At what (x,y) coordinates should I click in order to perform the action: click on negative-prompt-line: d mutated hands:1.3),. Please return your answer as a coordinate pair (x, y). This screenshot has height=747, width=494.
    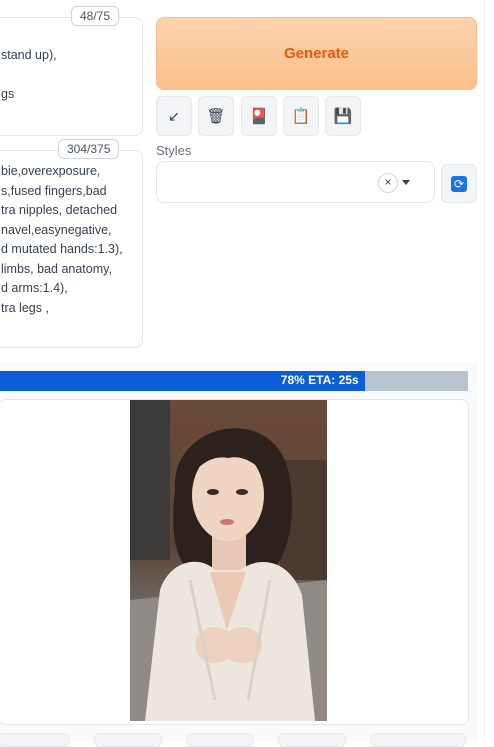
    Looking at the image, I should click on (62, 249).